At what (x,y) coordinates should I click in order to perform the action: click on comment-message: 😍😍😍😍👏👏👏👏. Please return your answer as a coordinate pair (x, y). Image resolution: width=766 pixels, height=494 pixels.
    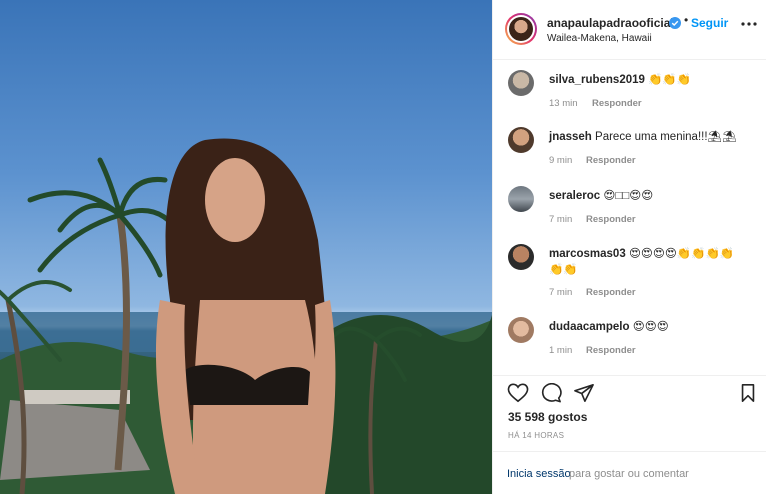
    Looking at the image, I should click on (681, 254).